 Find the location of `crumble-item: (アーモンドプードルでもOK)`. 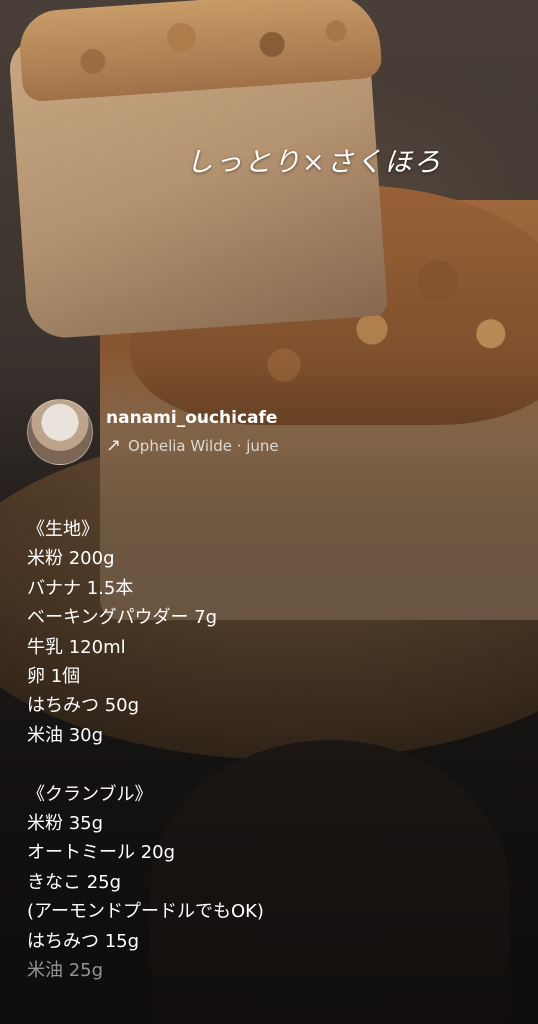

crumble-item: (アーモンドプードルでもOK) is located at coordinates (145, 912).